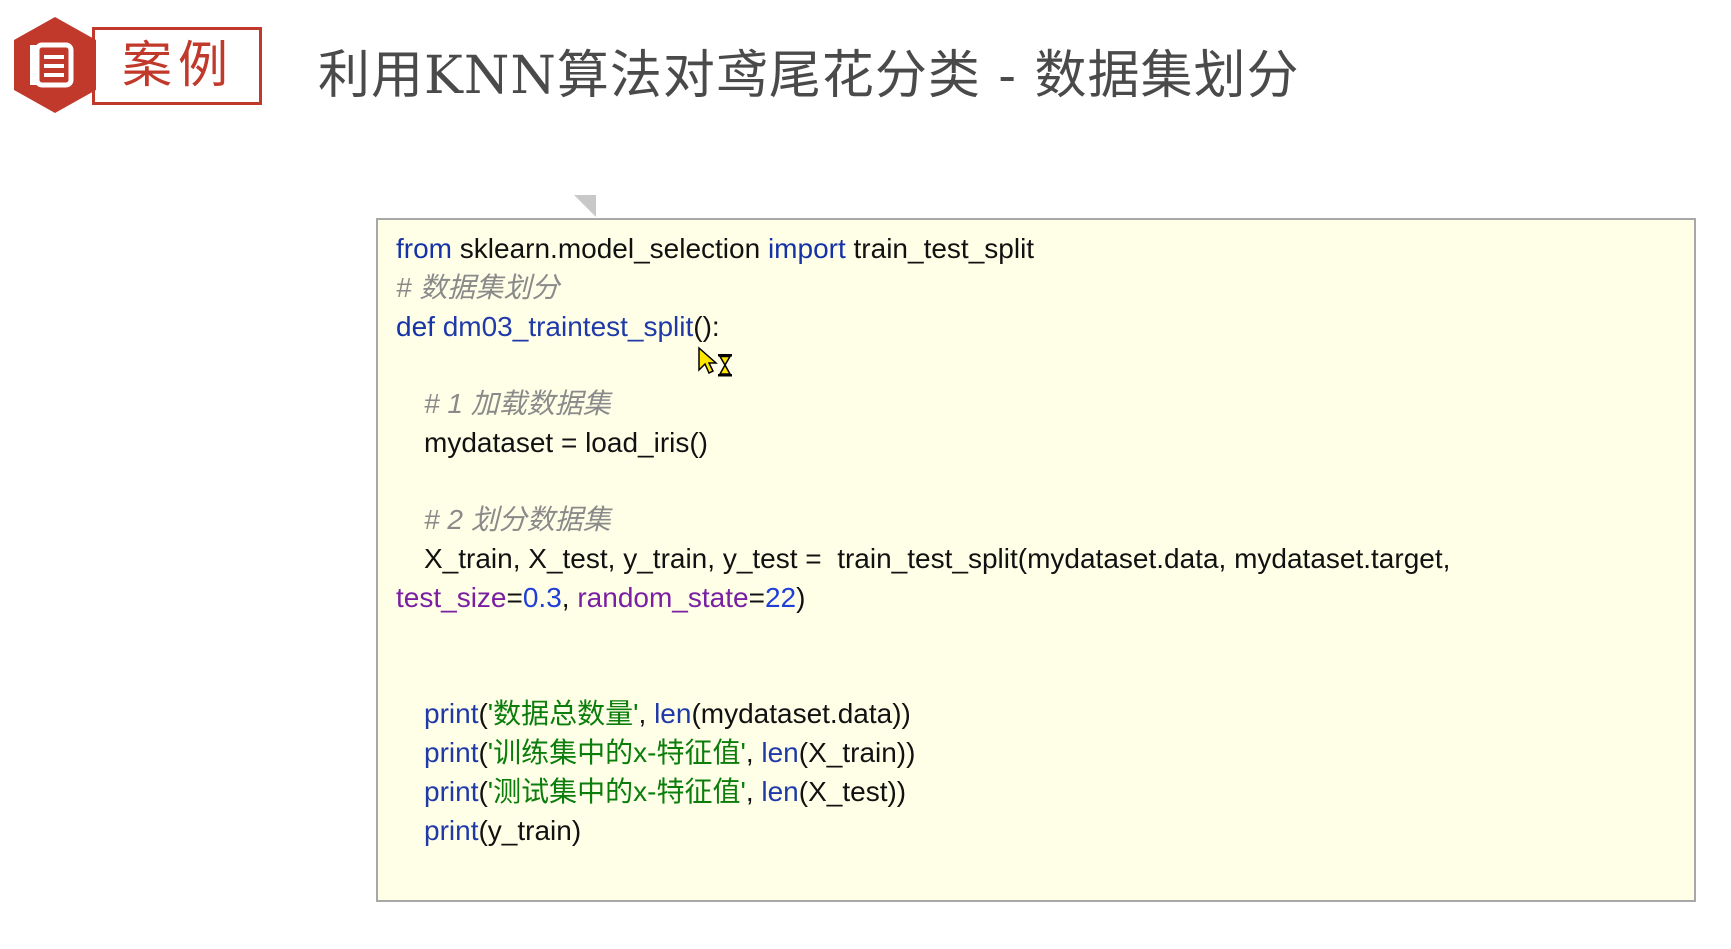 The height and width of the screenshot is (949, 1731). I want to click on module-name: sklearn.model_selection, so click(610, 248).